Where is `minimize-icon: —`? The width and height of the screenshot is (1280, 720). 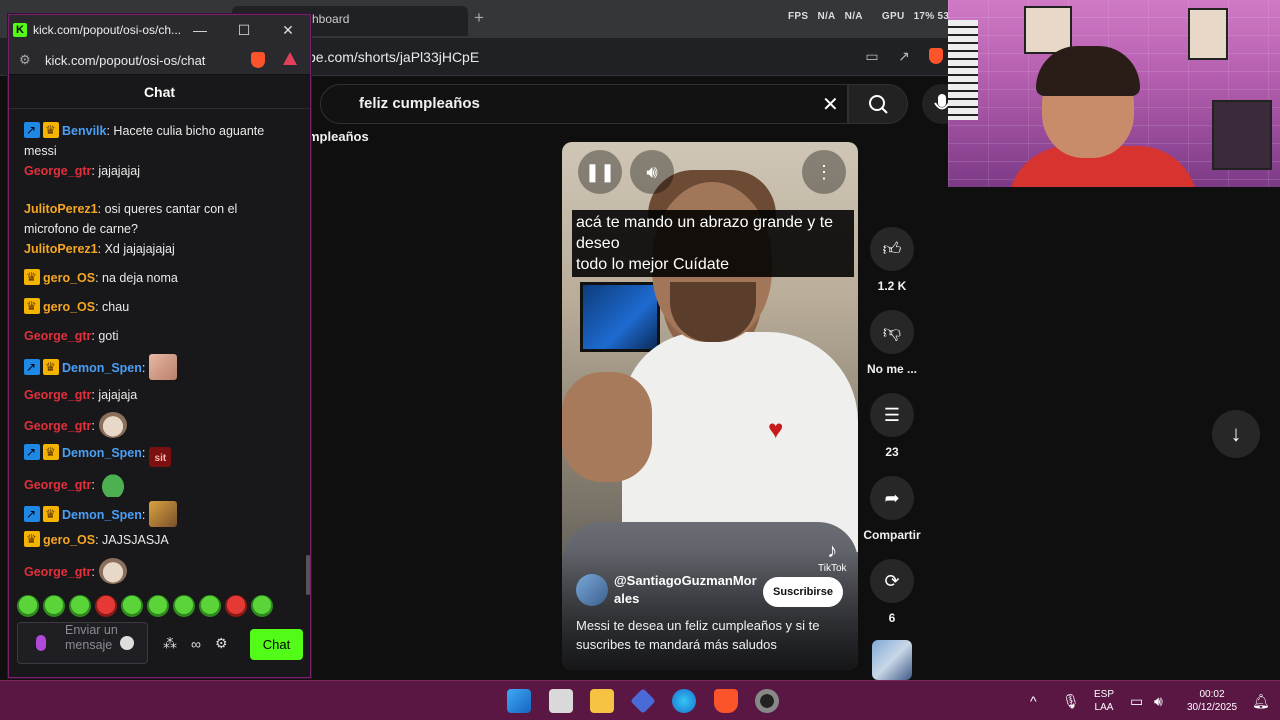 minimize-icon: — is located at coordinates (200, 30).